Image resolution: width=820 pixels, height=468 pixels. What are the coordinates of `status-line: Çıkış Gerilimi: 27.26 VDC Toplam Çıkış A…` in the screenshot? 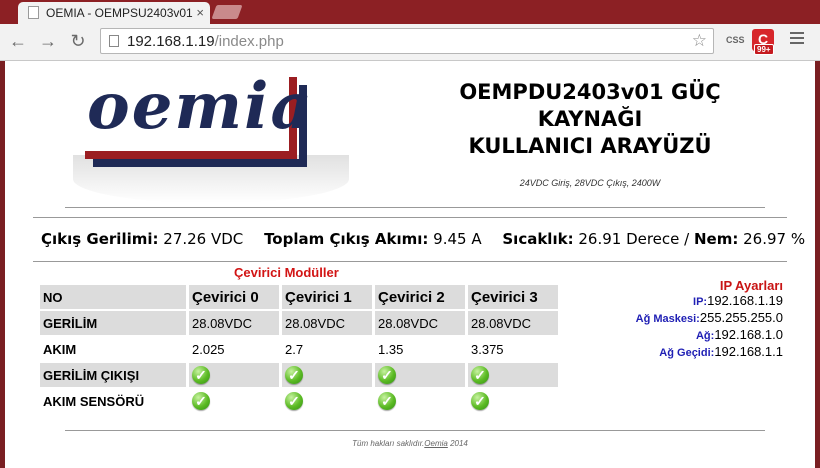 It's located at (423, 239).